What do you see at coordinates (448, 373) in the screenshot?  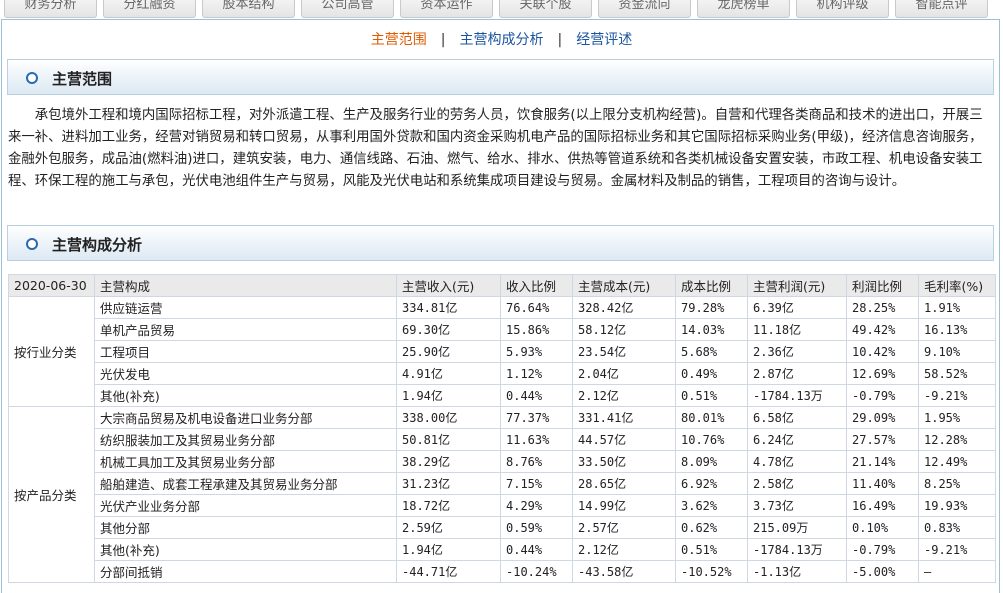 I see `value-cell: 4.91亿` at bounding box center [448, 373].